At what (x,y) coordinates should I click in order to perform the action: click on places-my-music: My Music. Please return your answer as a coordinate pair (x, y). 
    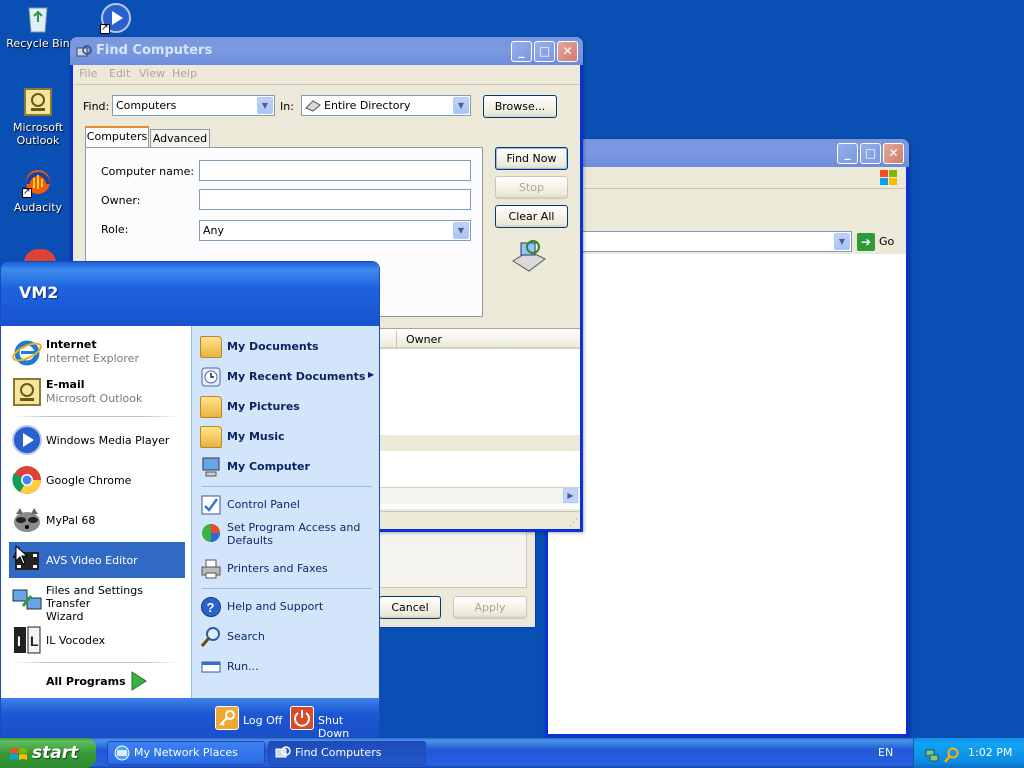
    Looking at the image, I should click on (287, 437).